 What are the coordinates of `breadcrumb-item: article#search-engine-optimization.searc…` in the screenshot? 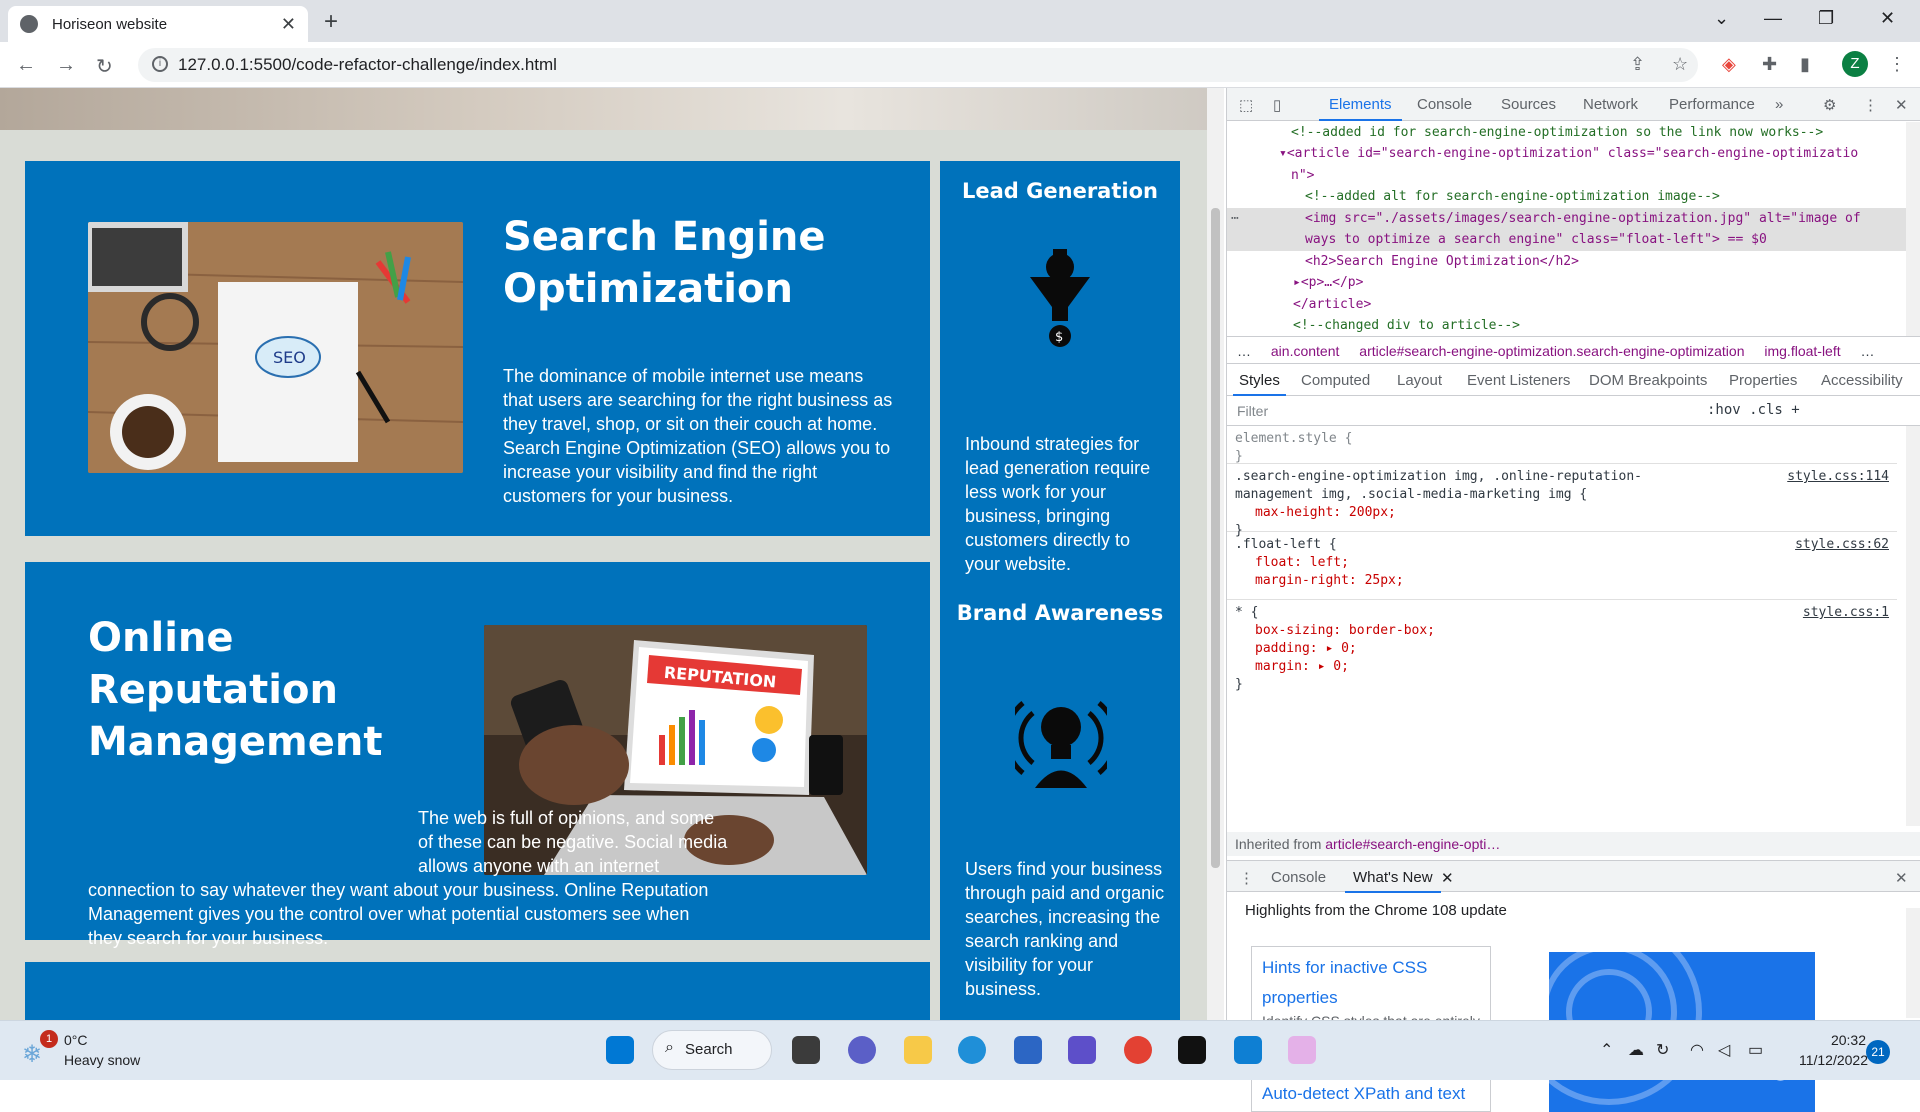 It's located at (1551, 351).